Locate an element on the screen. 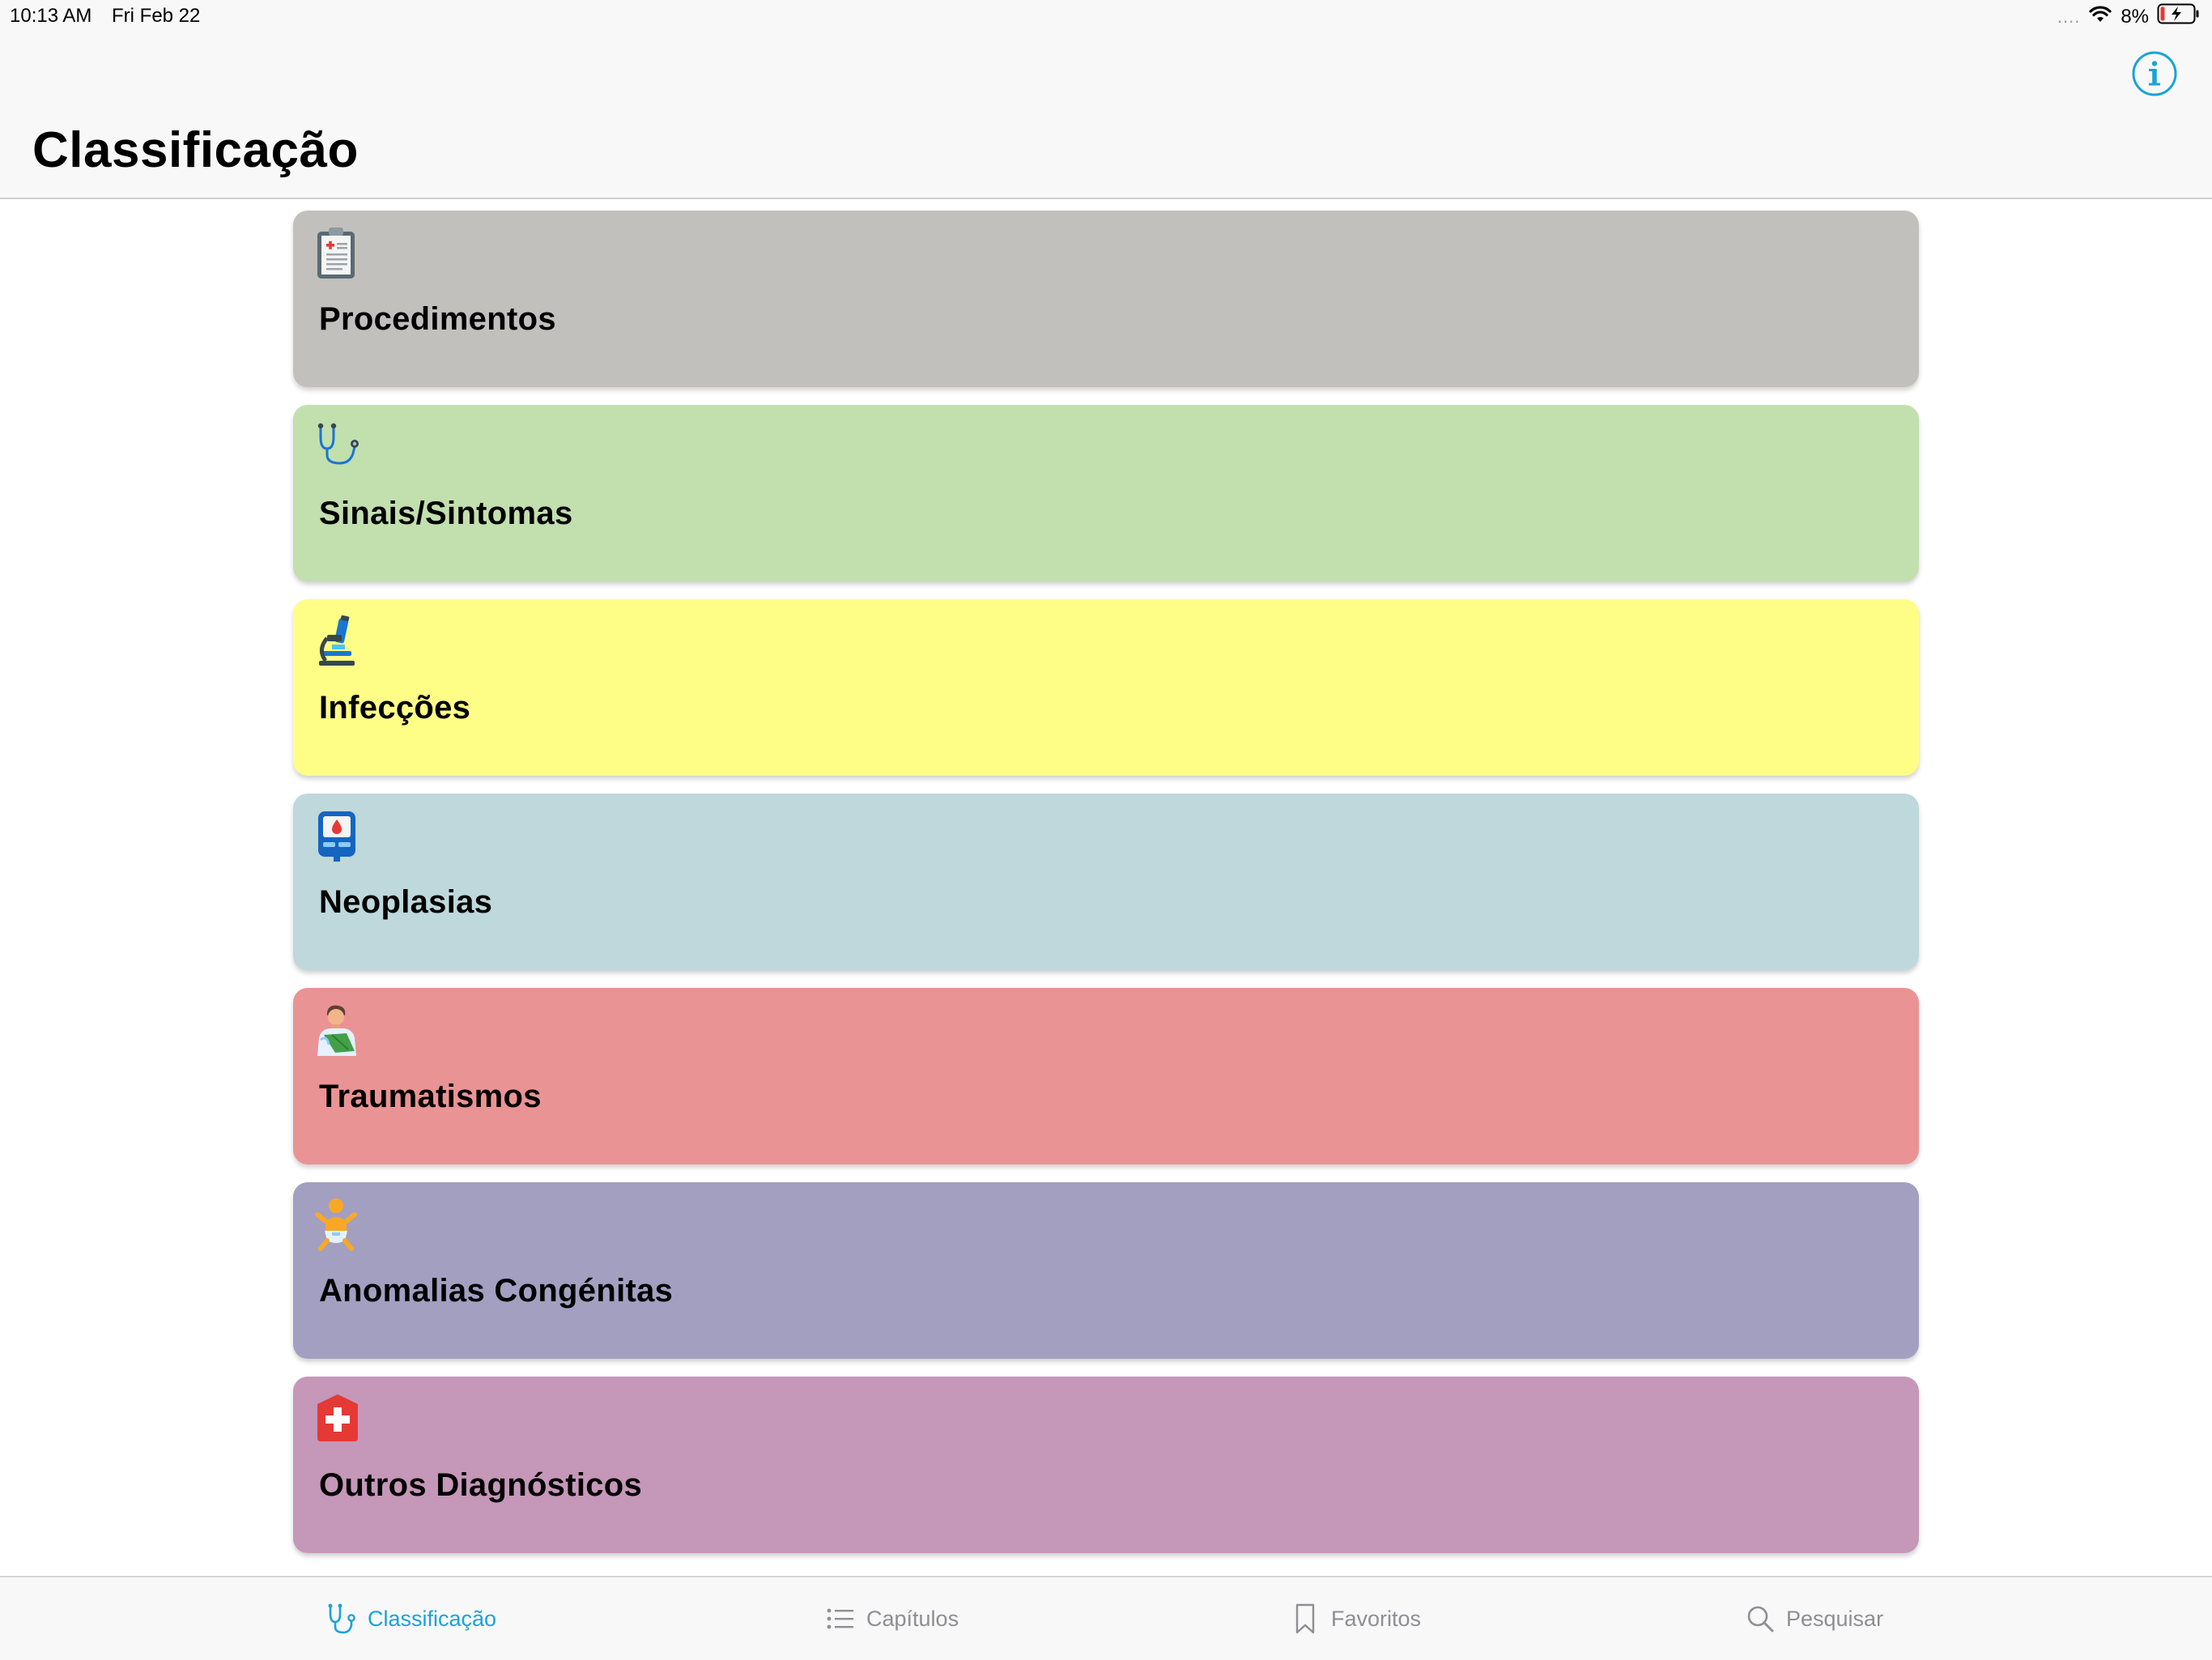 The image size is (2212, 1660). baby-icon is located at coordinates (336, 1224).